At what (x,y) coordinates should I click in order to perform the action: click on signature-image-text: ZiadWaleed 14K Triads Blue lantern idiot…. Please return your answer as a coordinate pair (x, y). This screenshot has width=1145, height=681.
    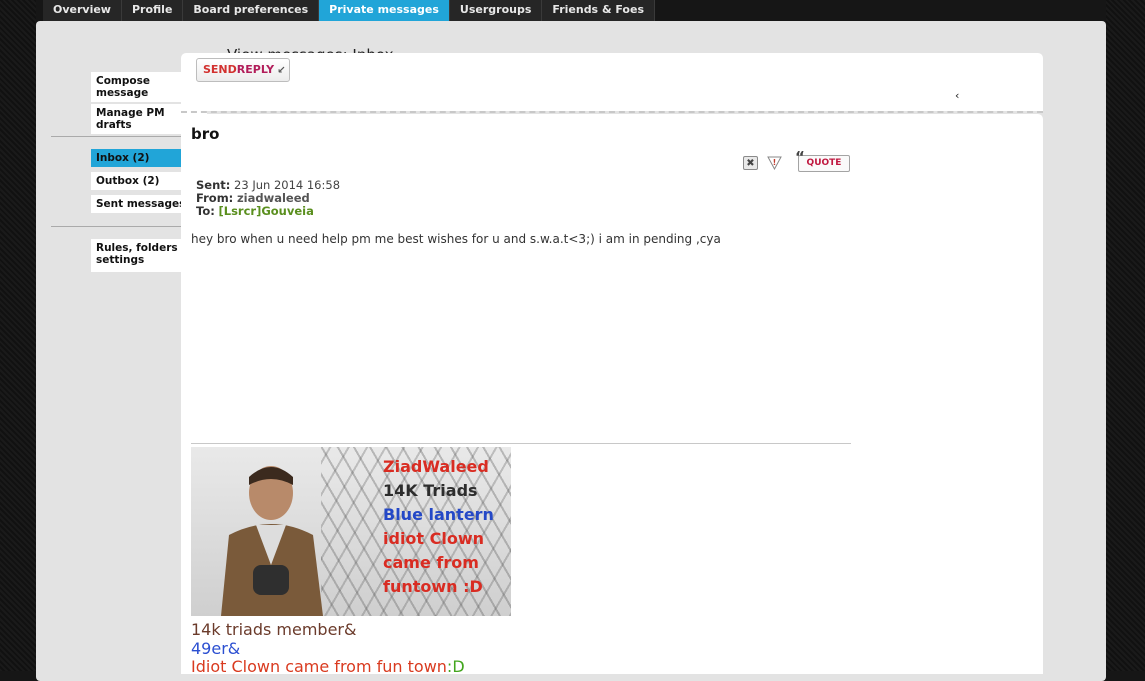
    Looking at the image, I should click on (438, 526).